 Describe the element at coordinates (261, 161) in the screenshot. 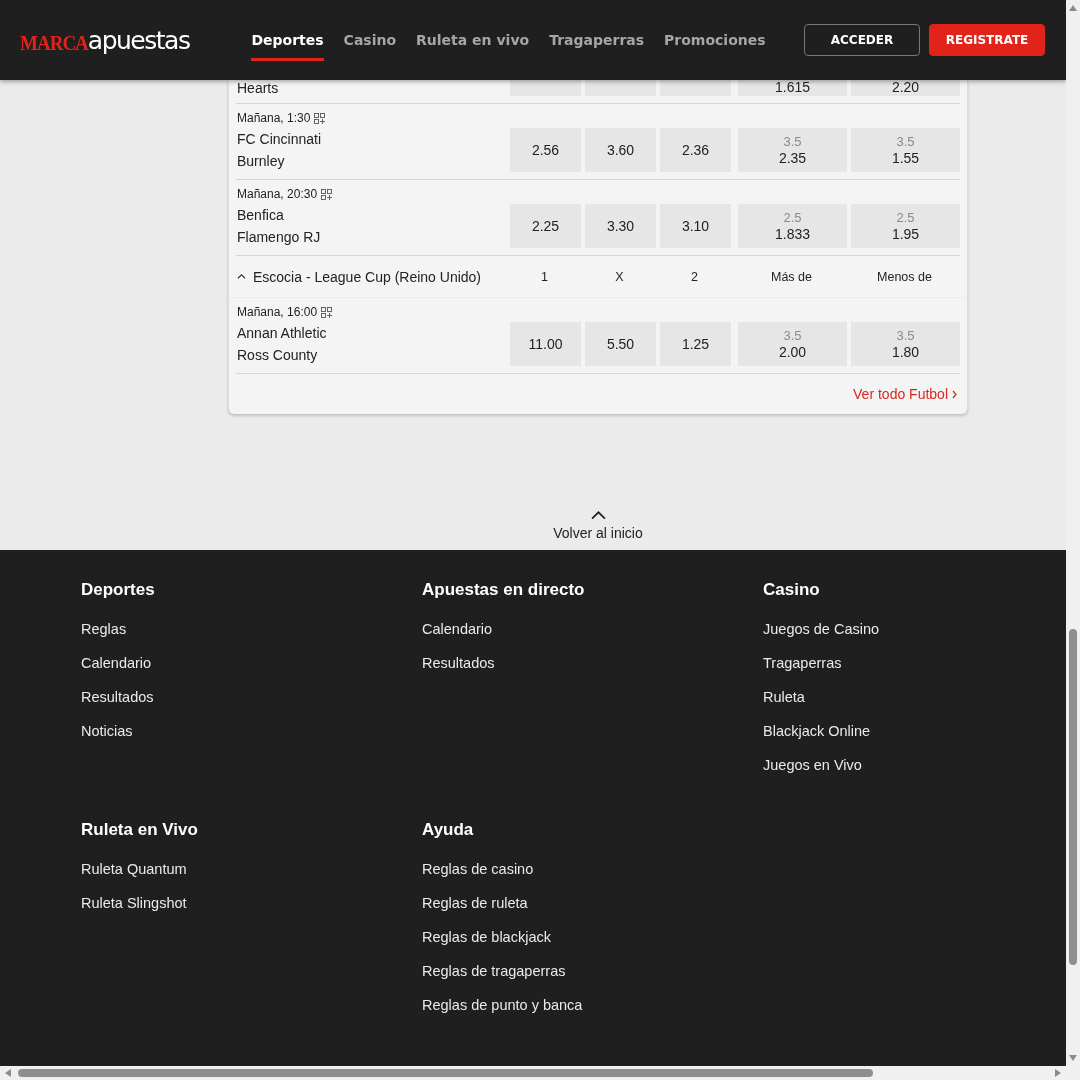

I see `team-name: Burnley` at that location.